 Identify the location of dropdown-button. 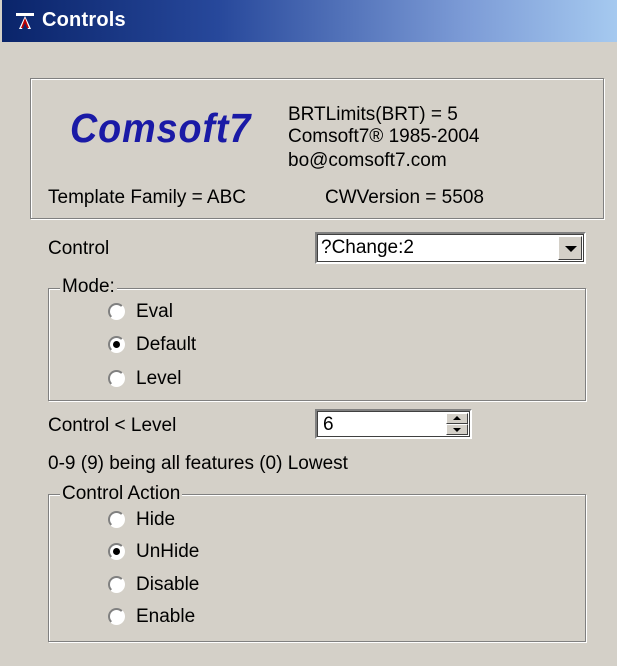
(570, 248).